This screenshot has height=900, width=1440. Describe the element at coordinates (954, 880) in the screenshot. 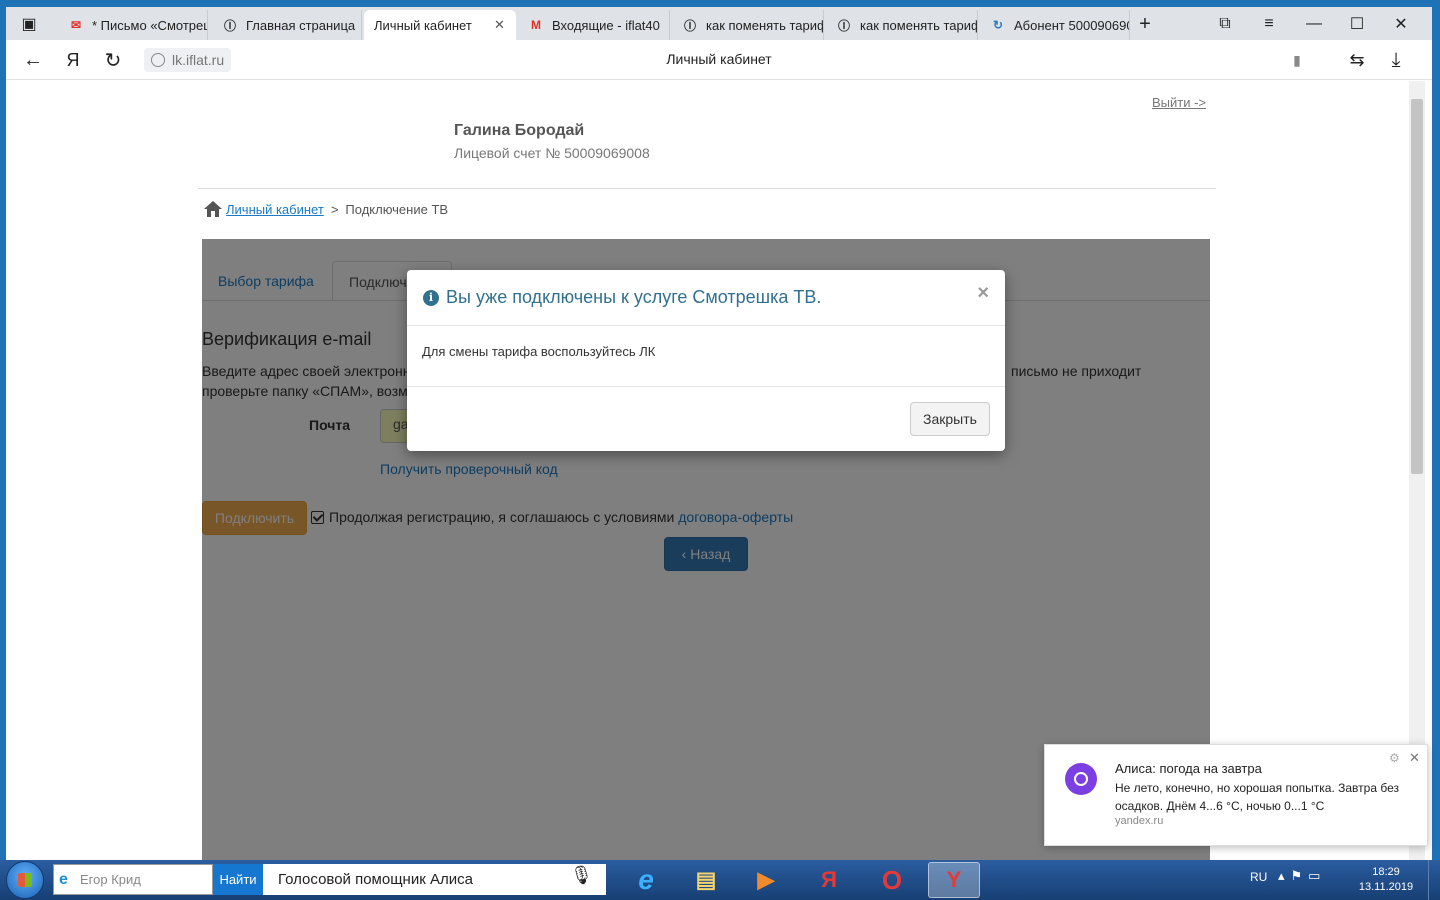

I see `yandex-browser-icon: Y` at that location.